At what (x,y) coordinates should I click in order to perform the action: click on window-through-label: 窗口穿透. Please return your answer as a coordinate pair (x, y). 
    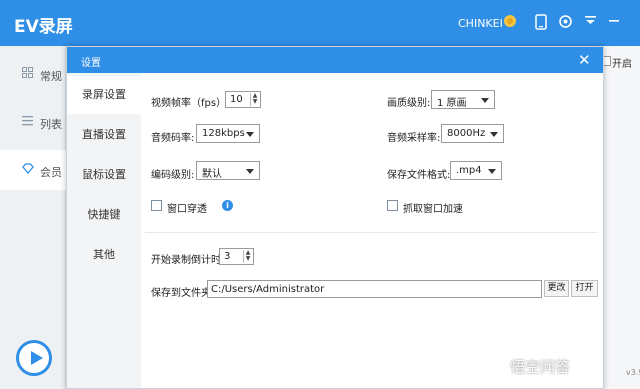
    Looking at the image, I should click on (187, 209).